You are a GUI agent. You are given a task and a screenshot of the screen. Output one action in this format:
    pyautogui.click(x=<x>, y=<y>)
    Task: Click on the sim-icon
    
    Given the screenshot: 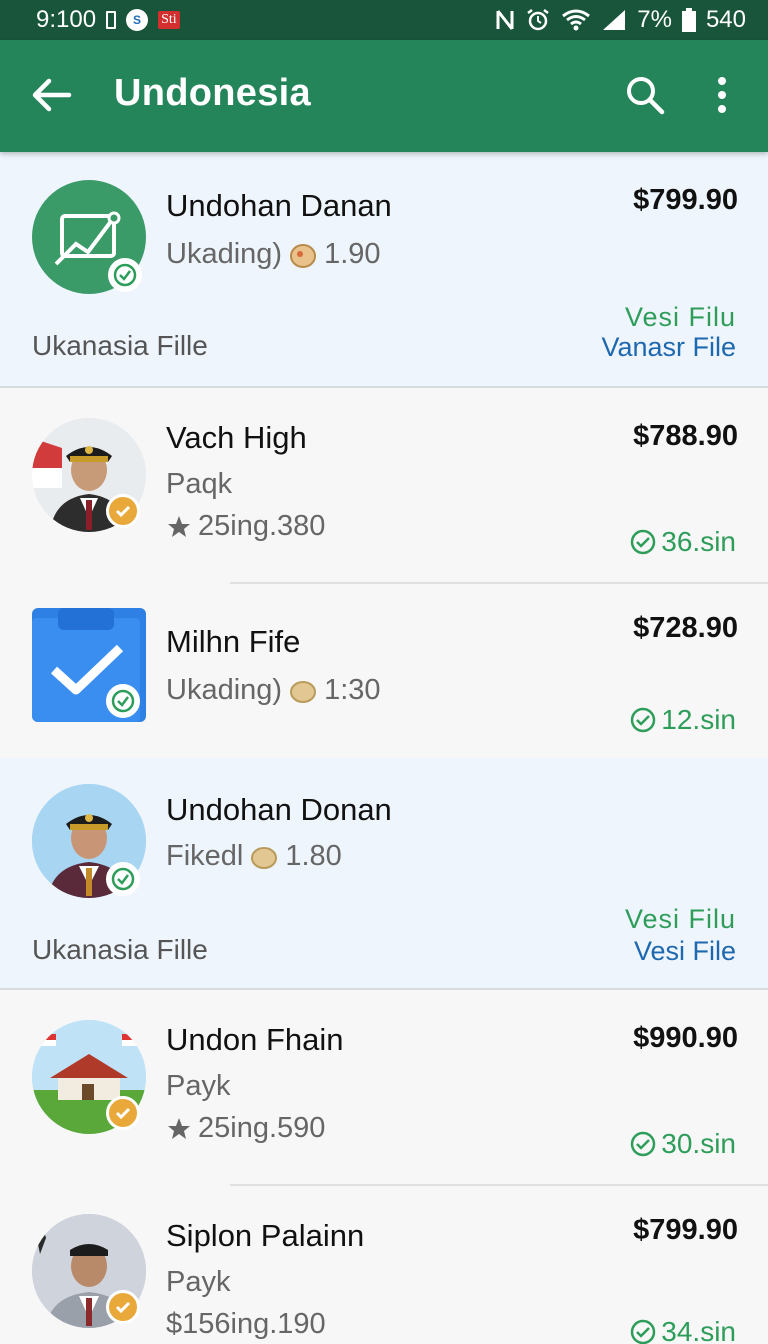 What is the action you would take?
    pyautogui.click(x=111, y=20)
    